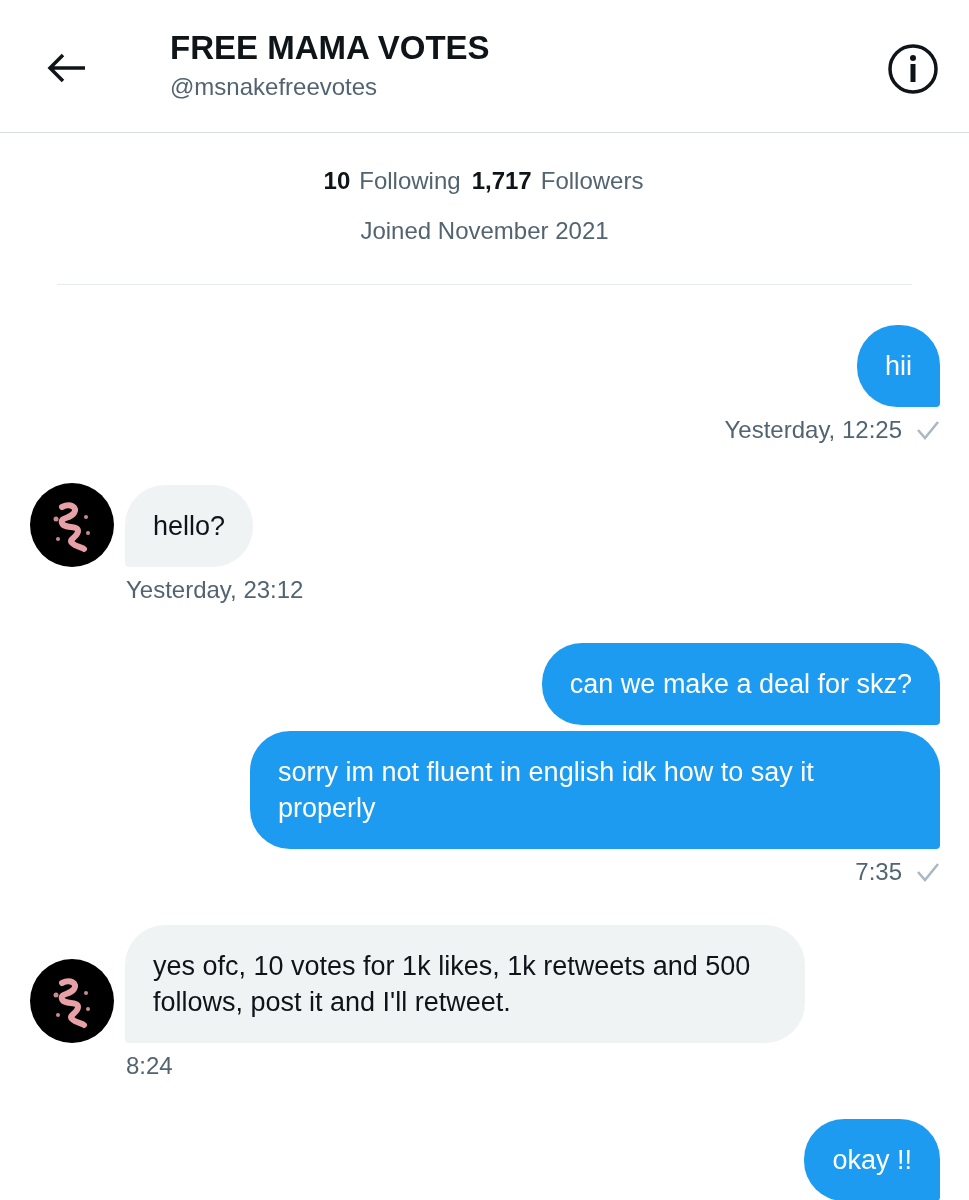 The image size is (969, 1200). Describe the element at coordinates (898, 366) in the screenshot. I see `sent-message: hii` at that location.